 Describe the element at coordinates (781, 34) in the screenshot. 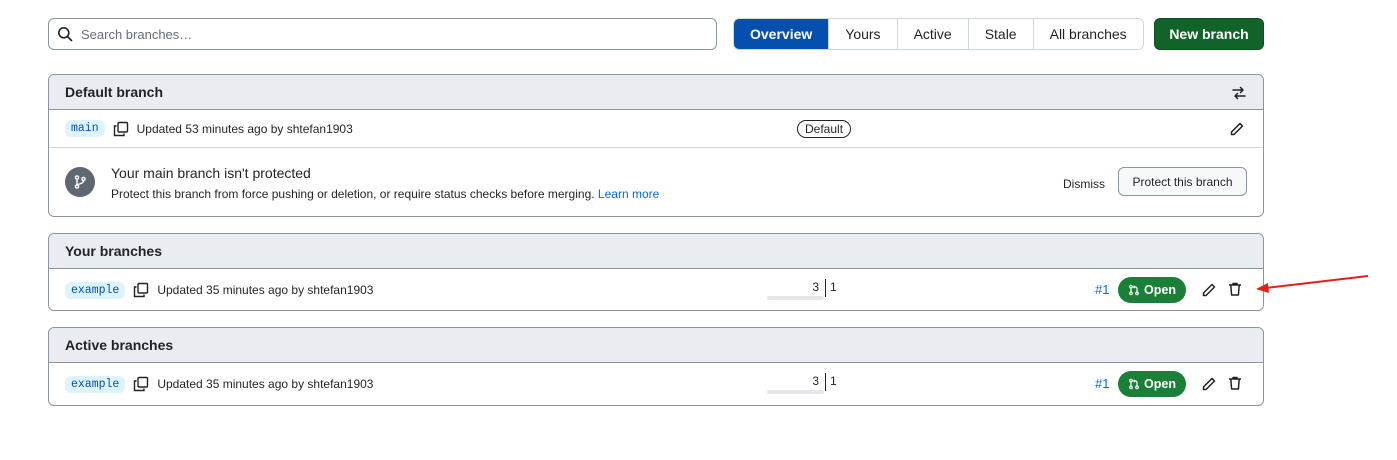

I see `tab-overview: Overview` at that location.